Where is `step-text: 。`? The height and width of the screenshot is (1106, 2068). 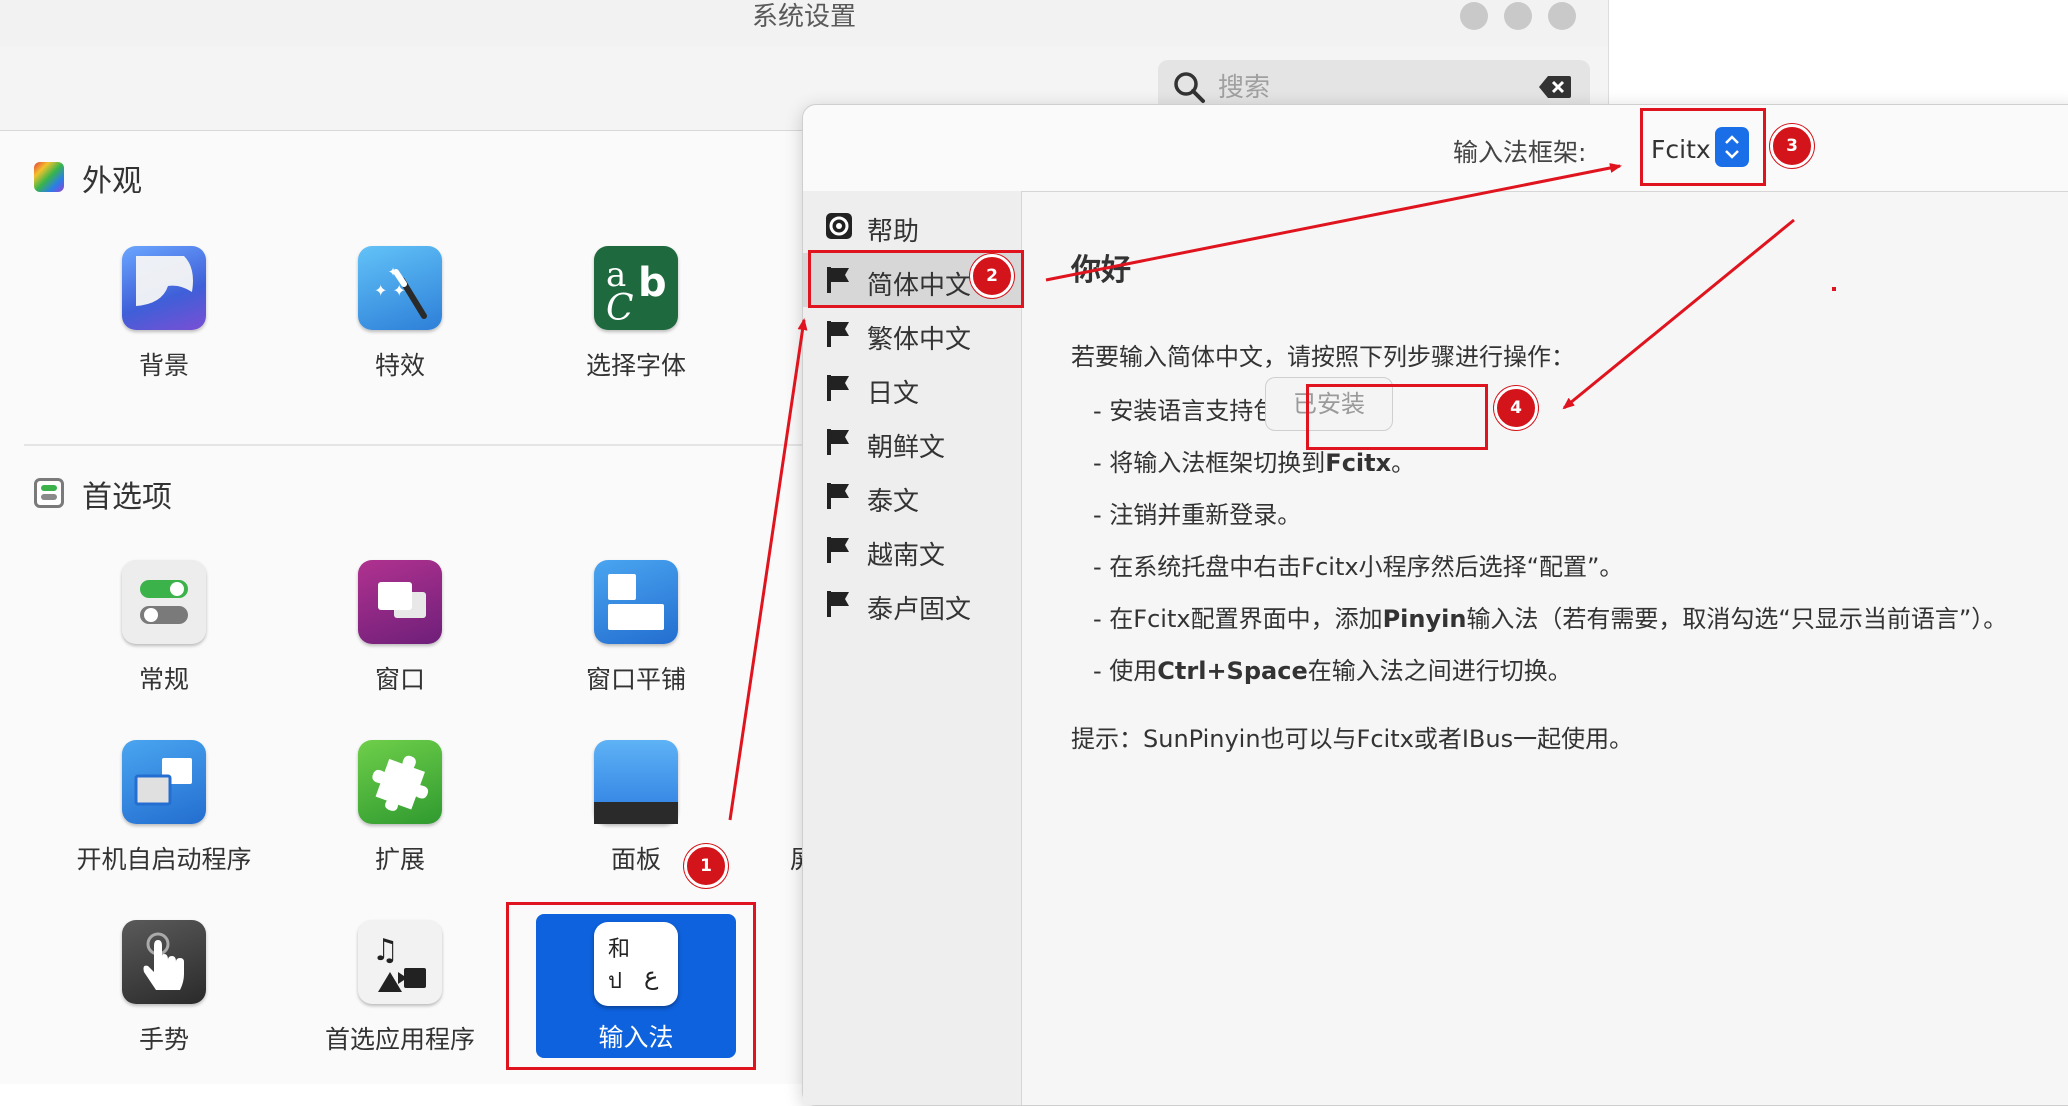 step-text: 。 is located at coordinates (1403, 463).